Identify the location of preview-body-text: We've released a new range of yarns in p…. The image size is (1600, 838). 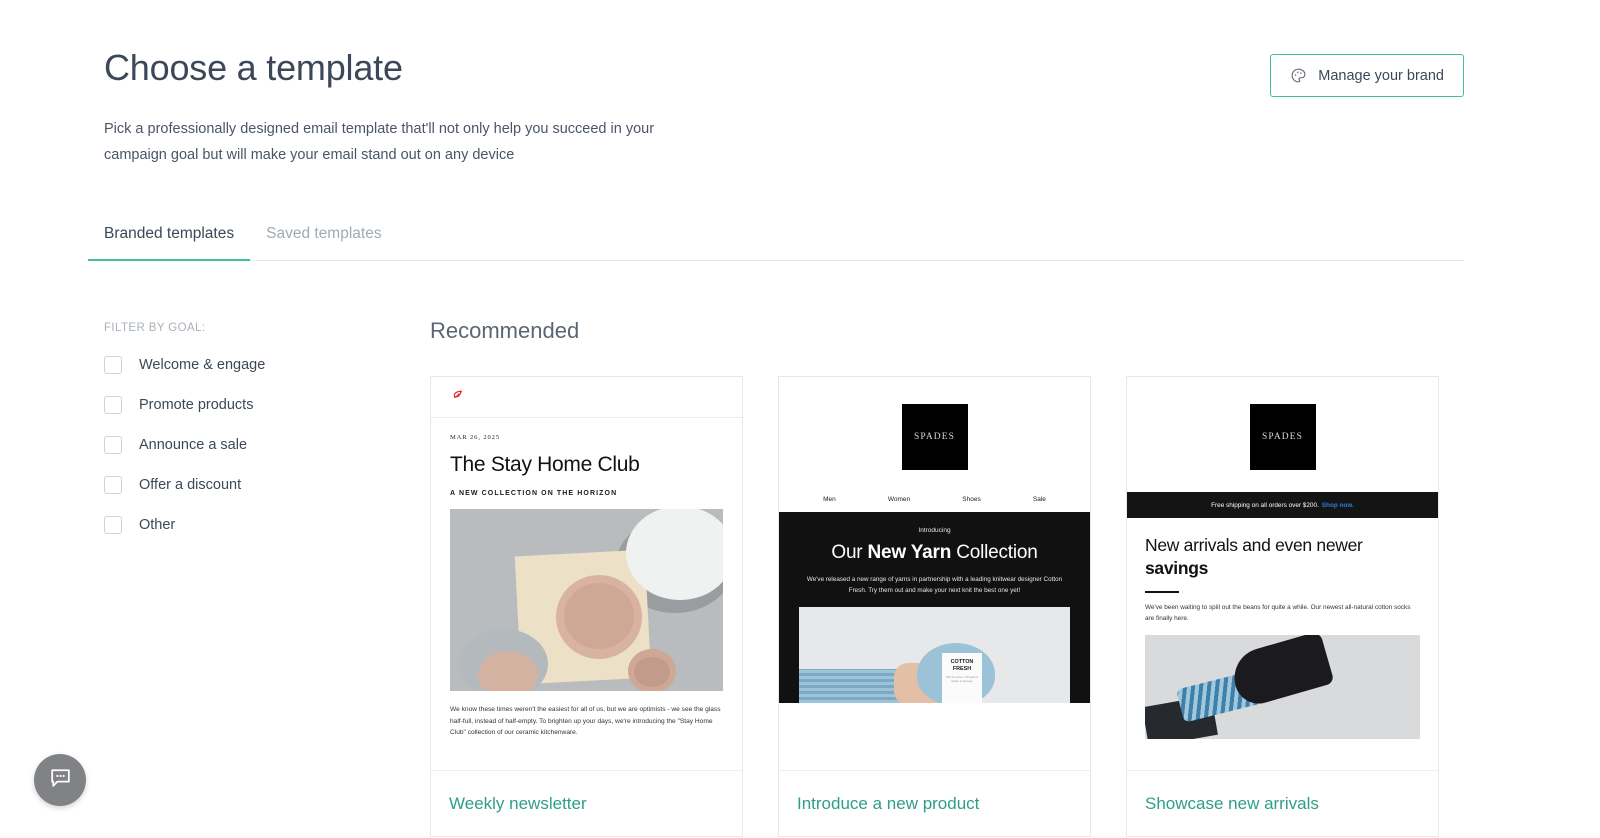
(934, 585).